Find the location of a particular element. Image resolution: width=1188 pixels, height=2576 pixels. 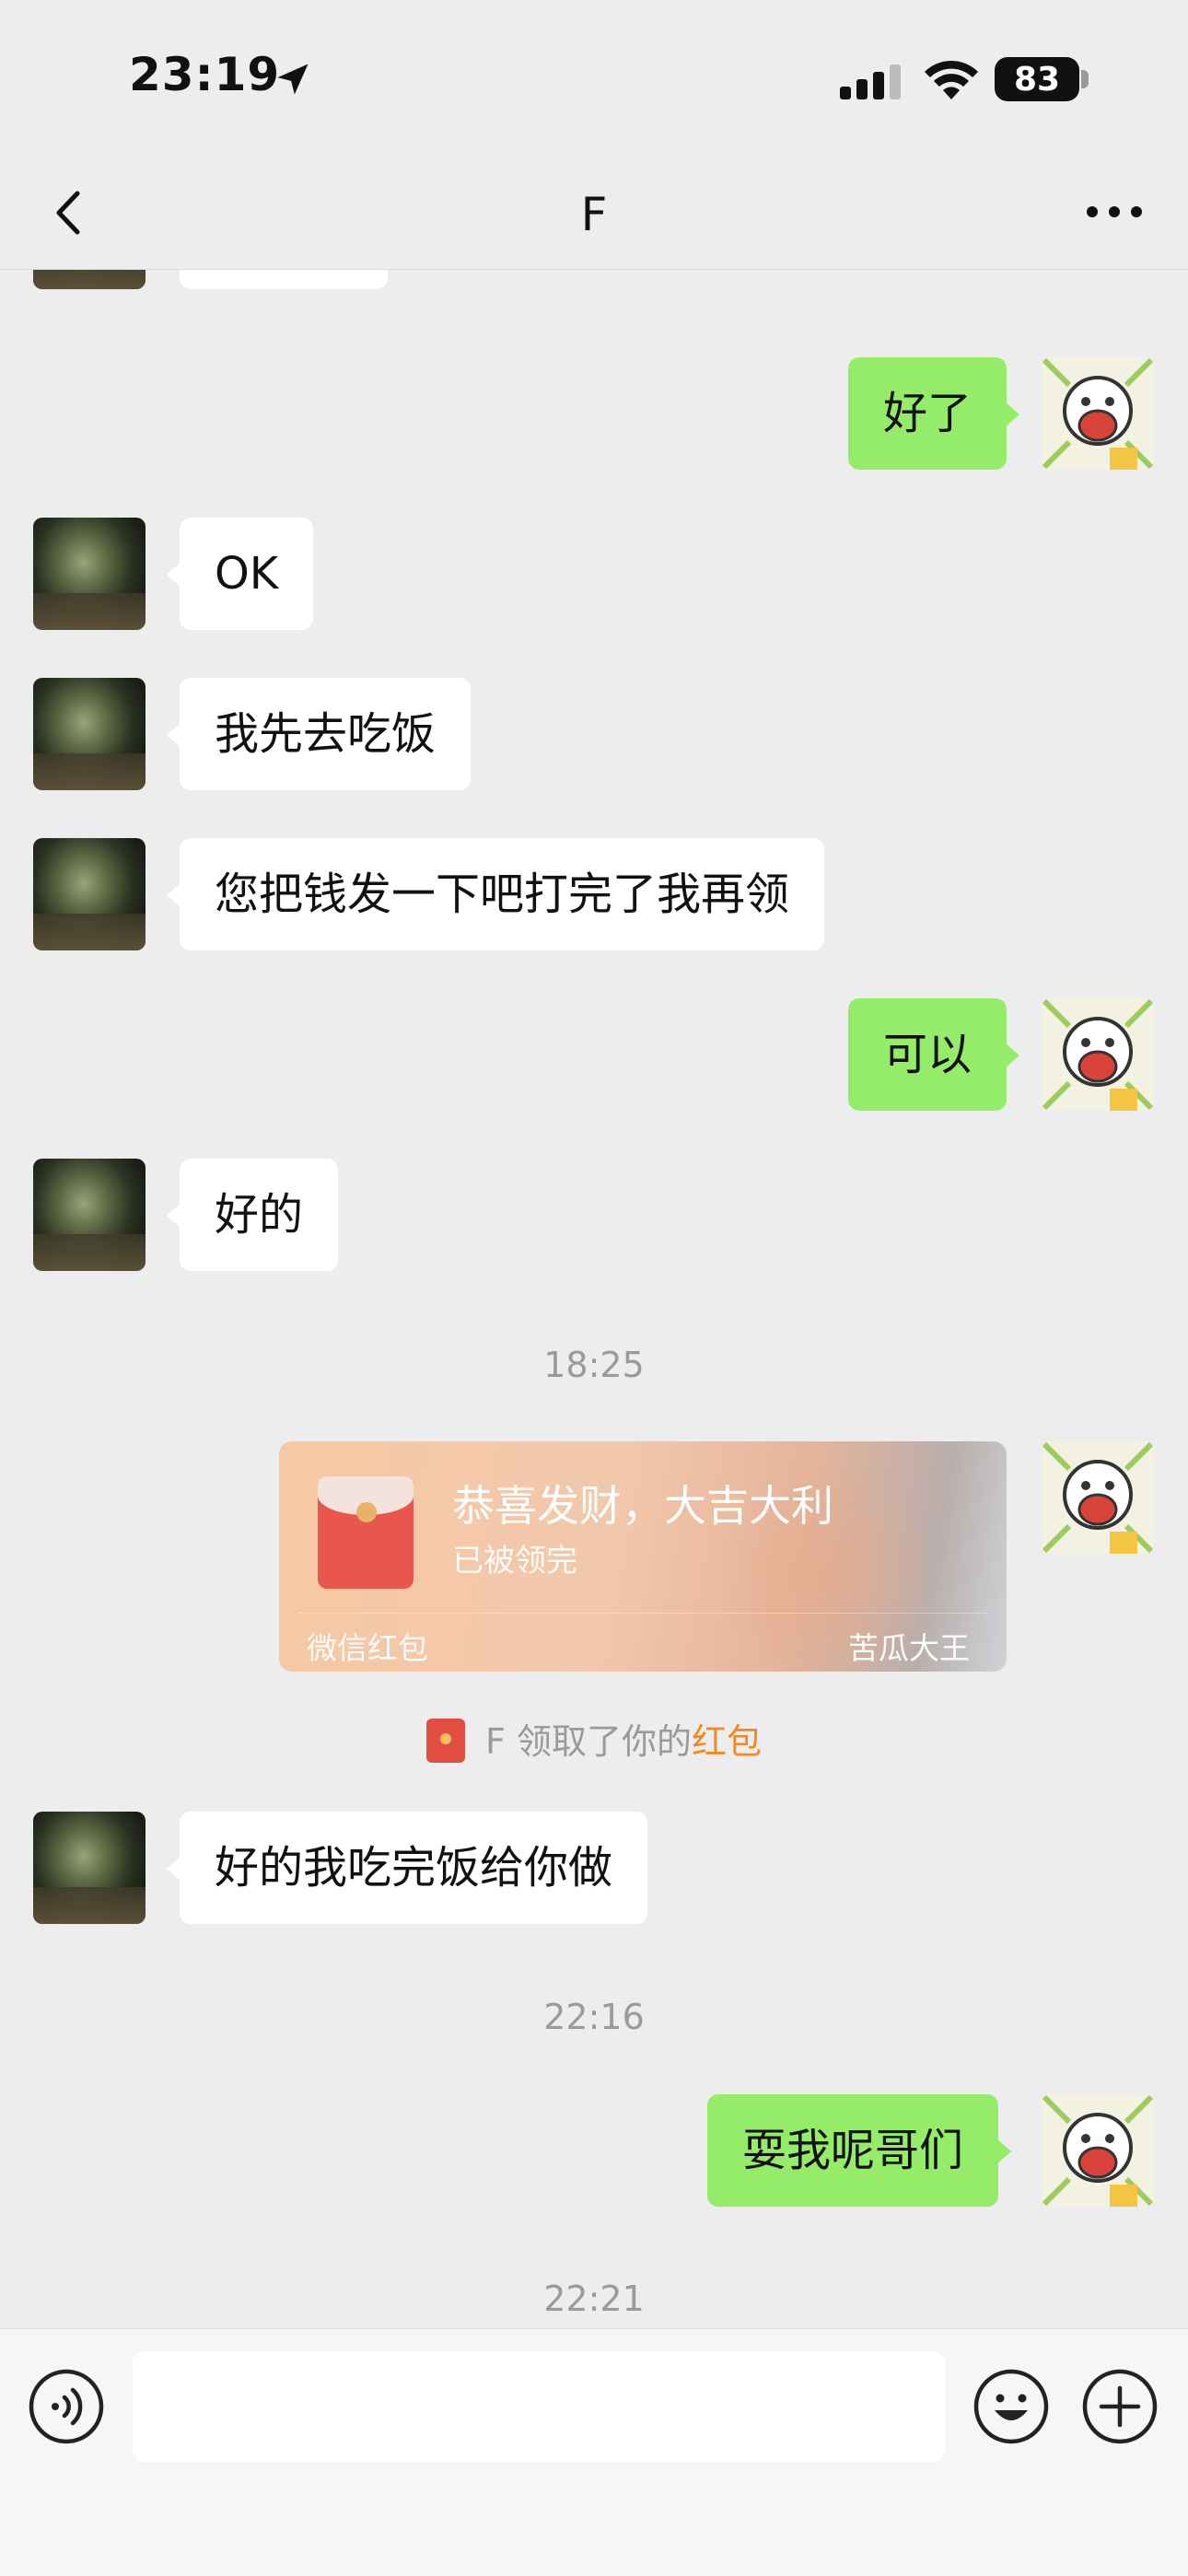

input-bar is located at coordinates (594, 2452).